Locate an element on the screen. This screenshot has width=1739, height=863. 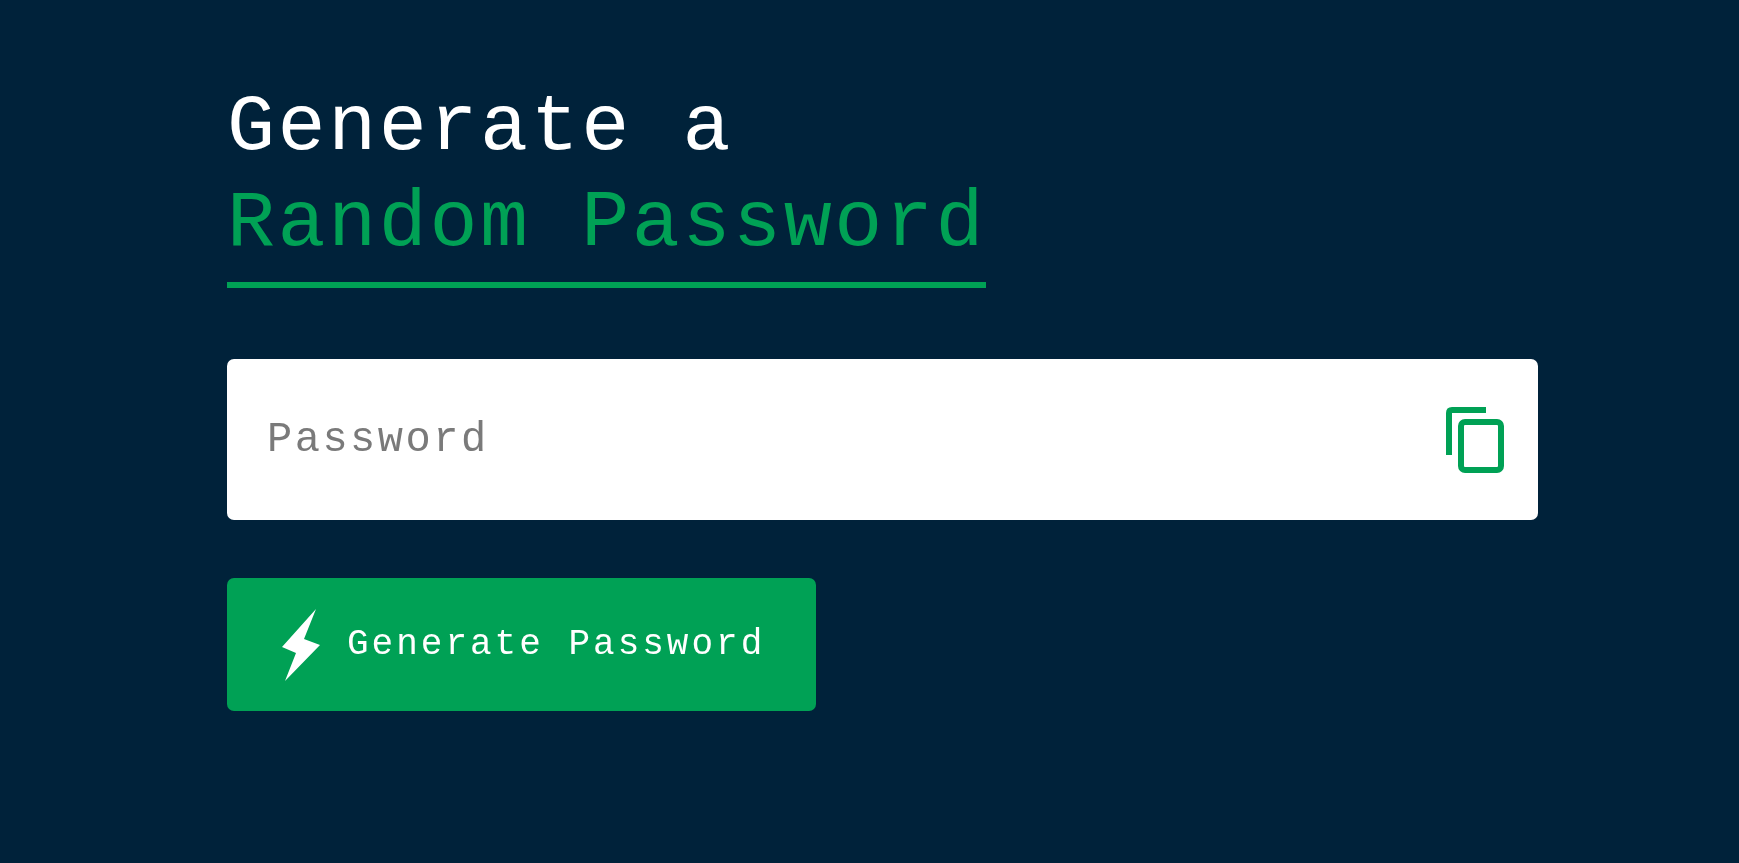
heading-highlight: Random Password is located at coordinates (607, 224).